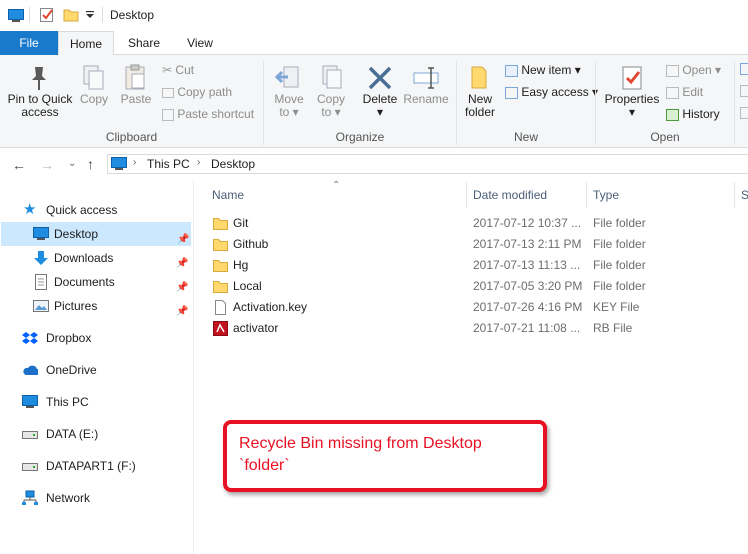 This screenshot has height=554, width=748. What do you see at coordinates (30, 370) in the screenshot?
I see `cloud-icon` at bounding box center [30, 370].